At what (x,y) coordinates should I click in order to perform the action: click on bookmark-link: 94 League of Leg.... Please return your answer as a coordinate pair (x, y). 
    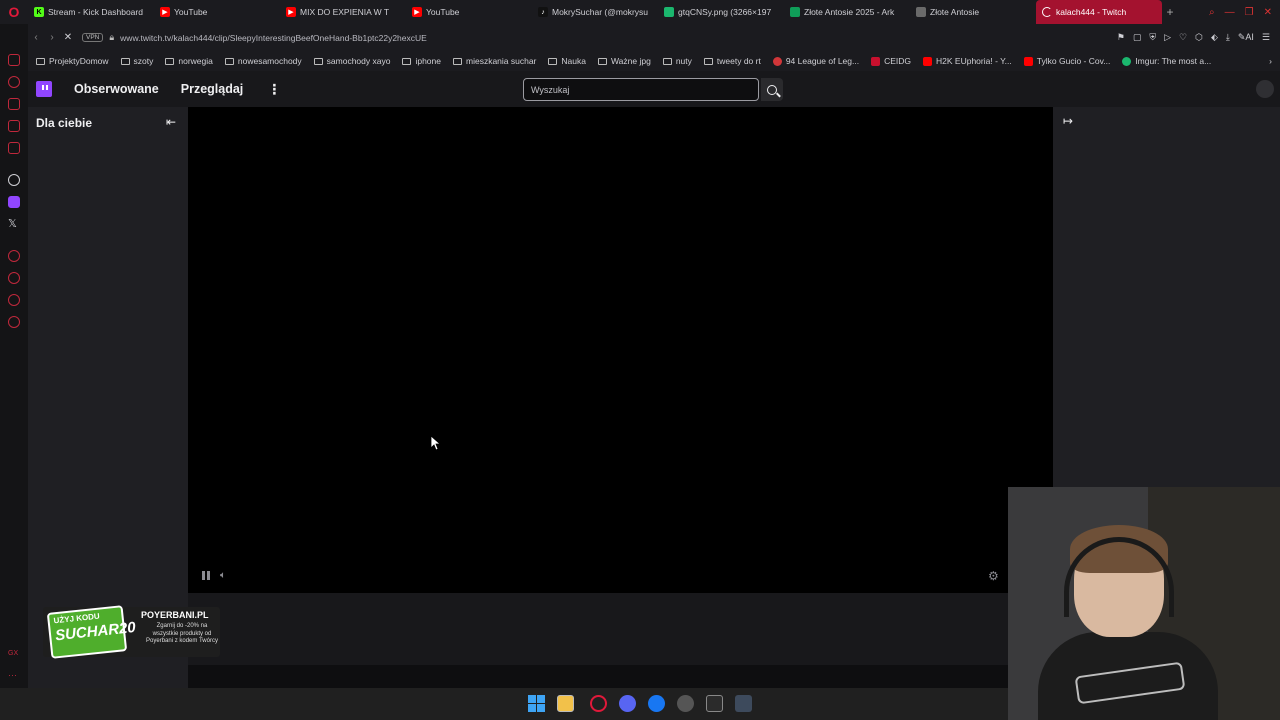
    Looking at the image, I should click on (815, 61).